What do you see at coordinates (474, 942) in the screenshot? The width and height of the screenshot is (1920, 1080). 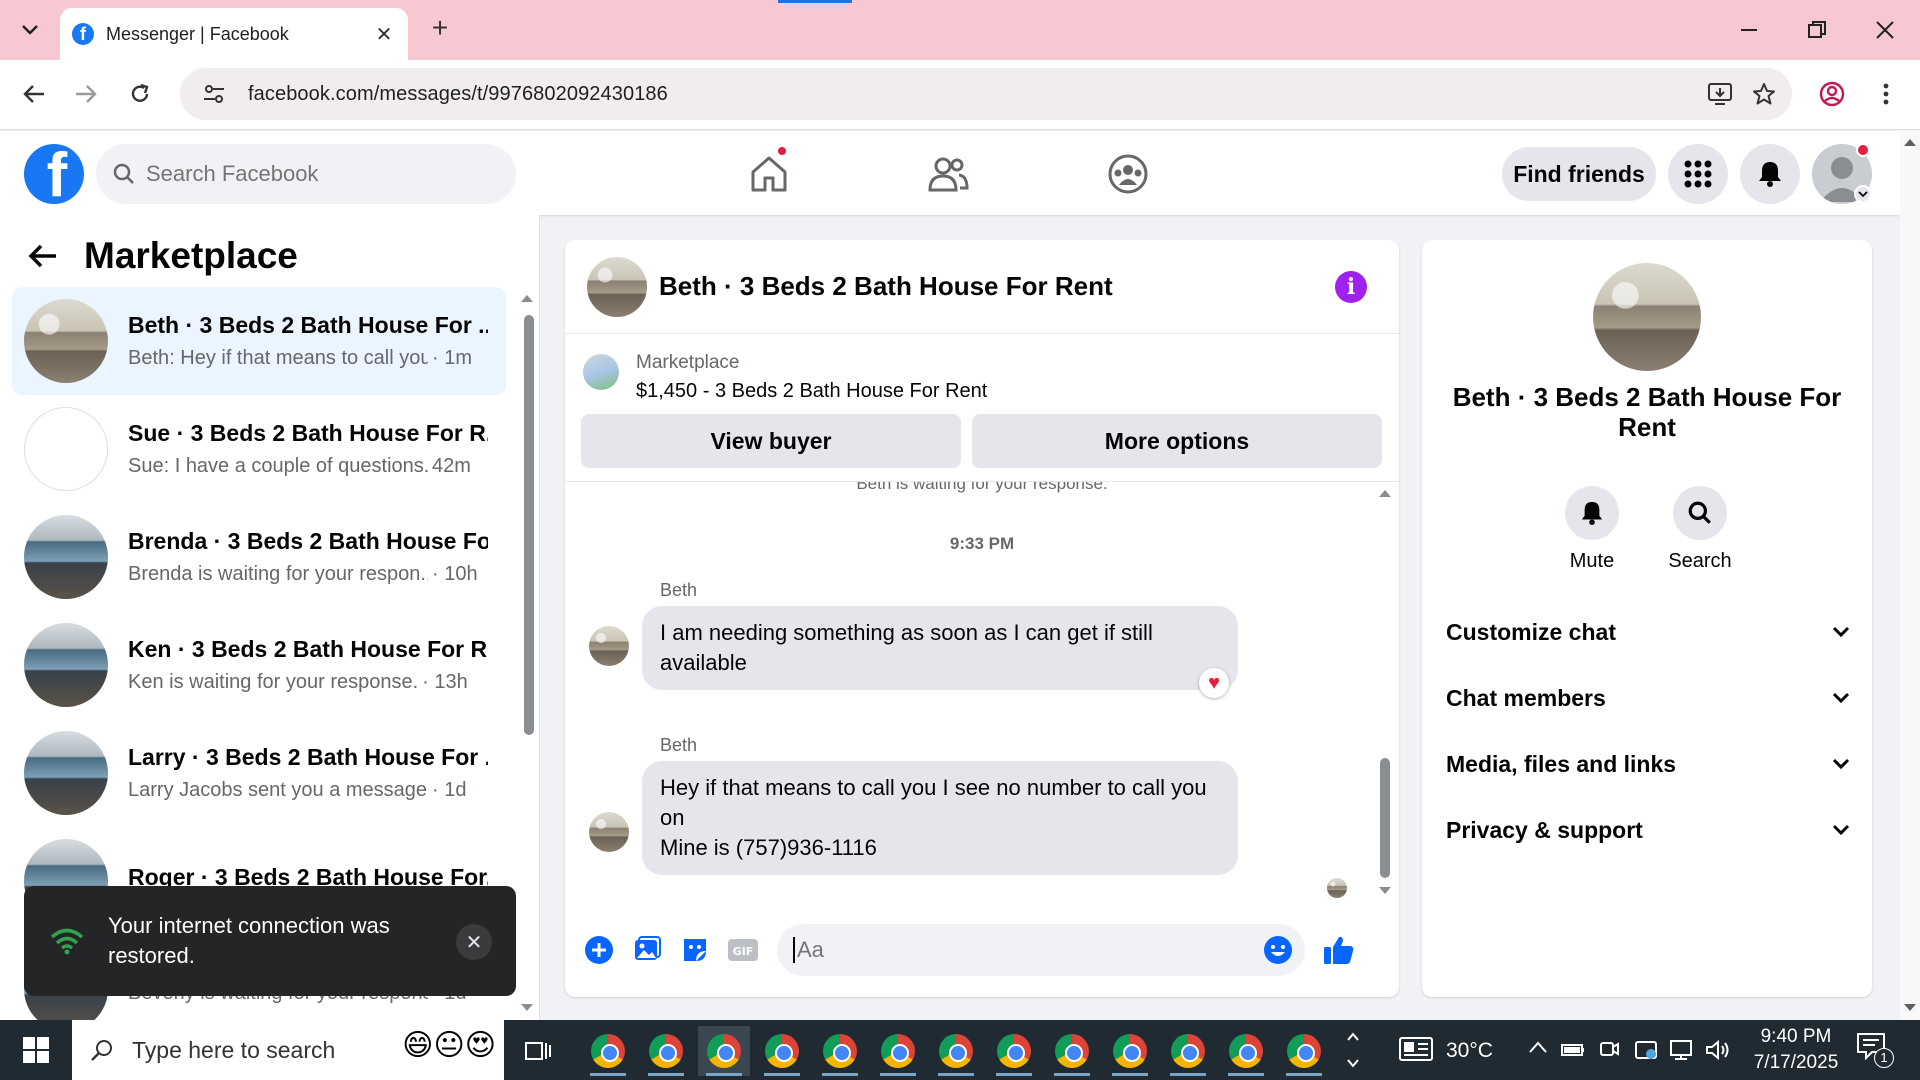 I see `toast-close-button: ✕` at bounding box center [474, 942].